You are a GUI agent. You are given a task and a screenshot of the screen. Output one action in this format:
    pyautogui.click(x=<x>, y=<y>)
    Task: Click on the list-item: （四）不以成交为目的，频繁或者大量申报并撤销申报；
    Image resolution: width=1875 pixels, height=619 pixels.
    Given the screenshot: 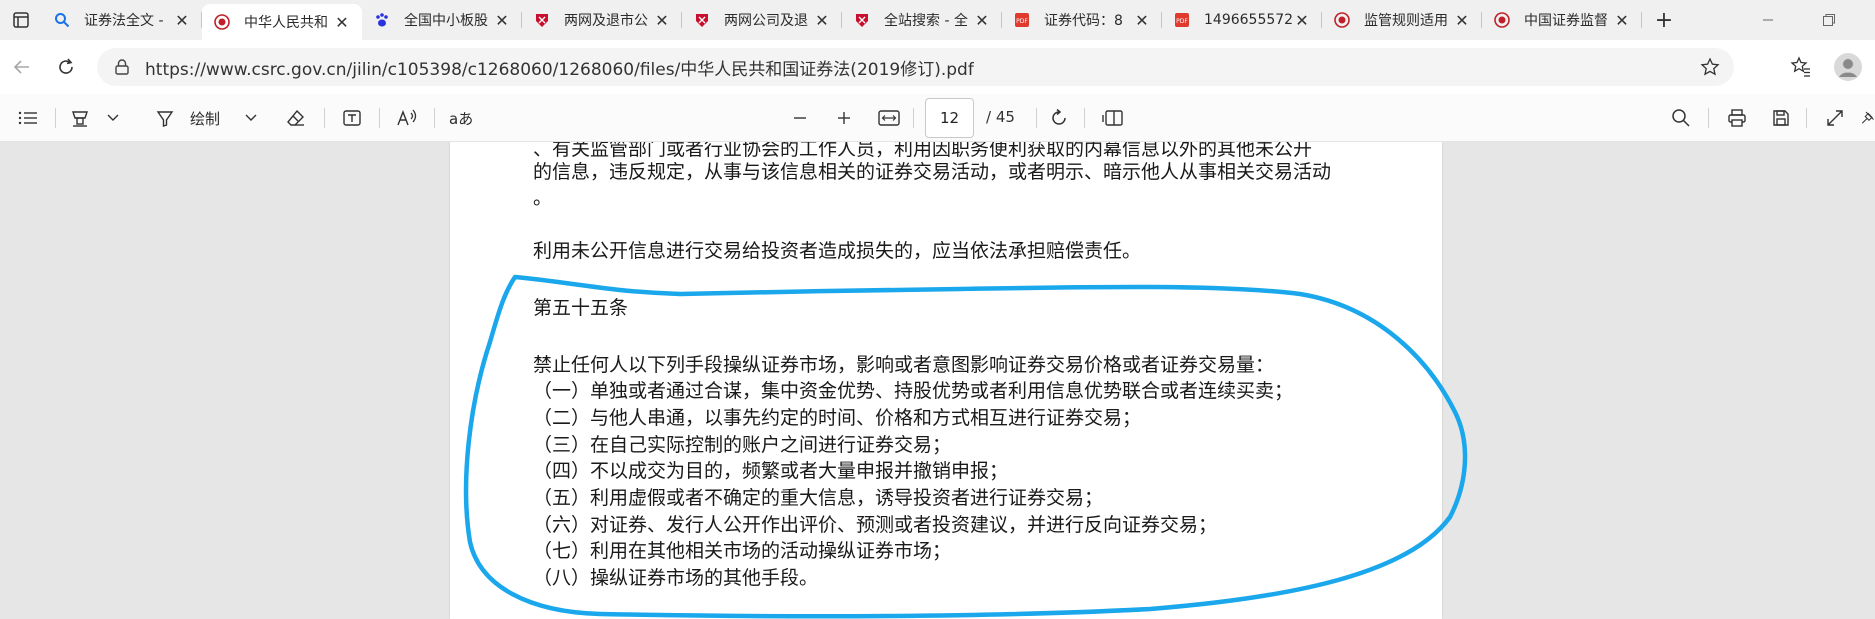 What is the action you would take?
    pyautogui.click(x=771, y=471)
    